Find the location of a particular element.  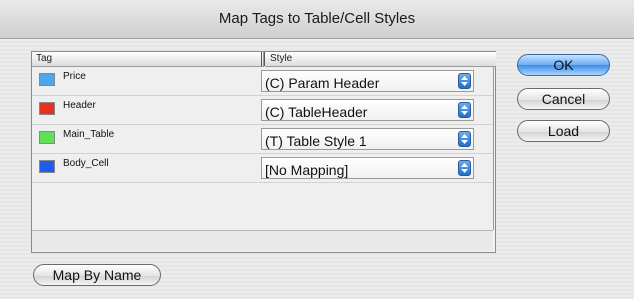

style-select-value: [No Mapping] is located at coordinates (307, 170).